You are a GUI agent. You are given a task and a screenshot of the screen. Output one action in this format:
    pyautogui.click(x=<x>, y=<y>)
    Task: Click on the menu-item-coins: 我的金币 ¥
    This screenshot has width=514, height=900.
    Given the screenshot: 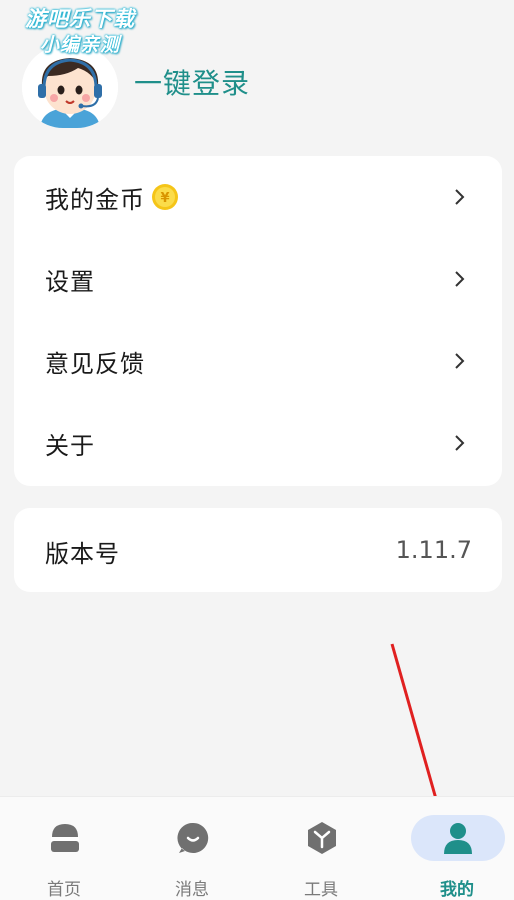 What is the action you would take?
    pyautogui.click(x=258, y=197)
    